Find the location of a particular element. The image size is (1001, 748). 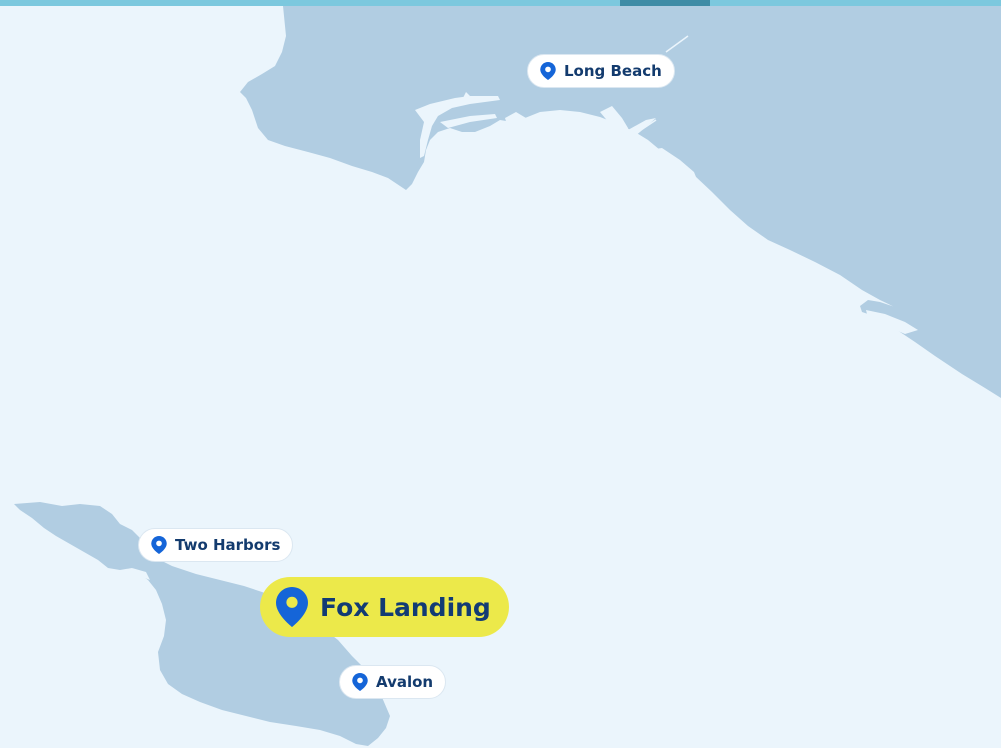

location-label: Long Beach is located at coordinates (613, 71).